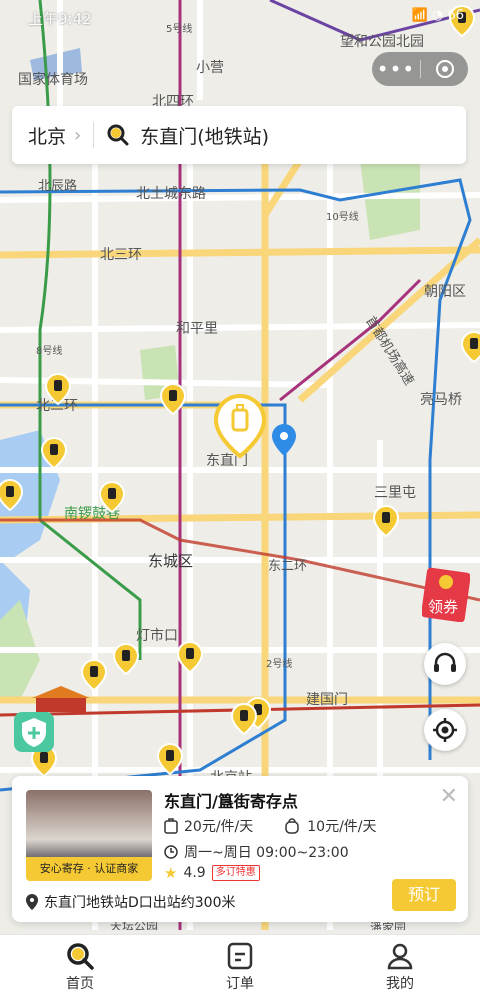 This screenshot has width=480, height=1000. What do you see at coordinates (89, 869) in the screenshot?
I see `certified-badge: 安心寄存 · 认证商家` at bounding box center [89, 869].